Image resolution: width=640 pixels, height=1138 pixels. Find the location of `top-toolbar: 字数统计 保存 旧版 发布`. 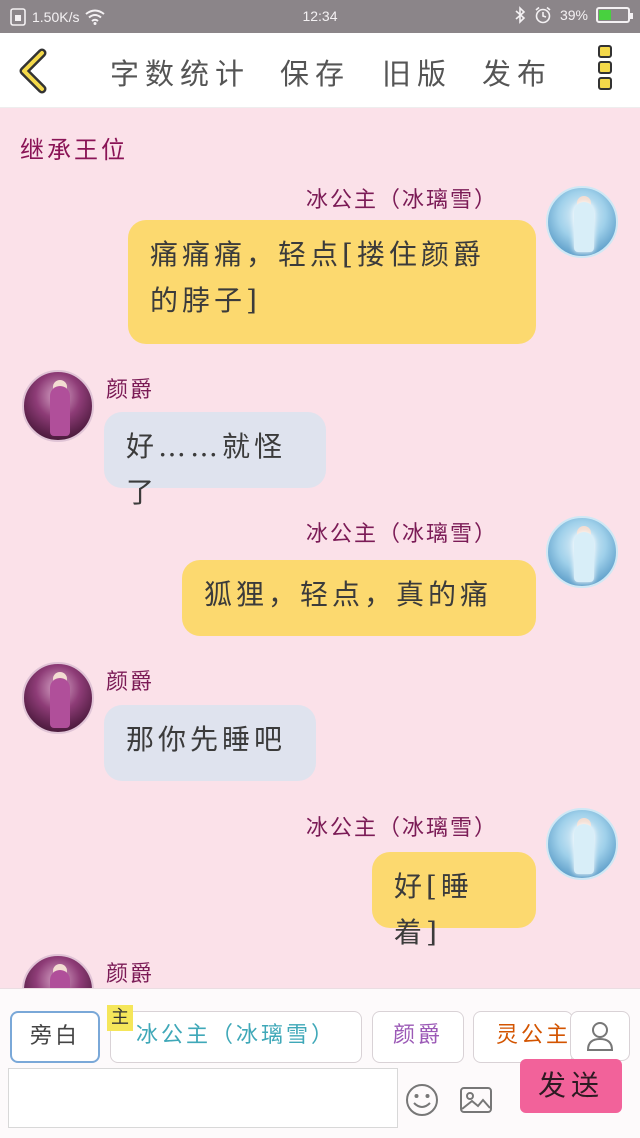

top-toolbar: 字数统计 保存 旧版 发布 is located at coordinates (320, 70).